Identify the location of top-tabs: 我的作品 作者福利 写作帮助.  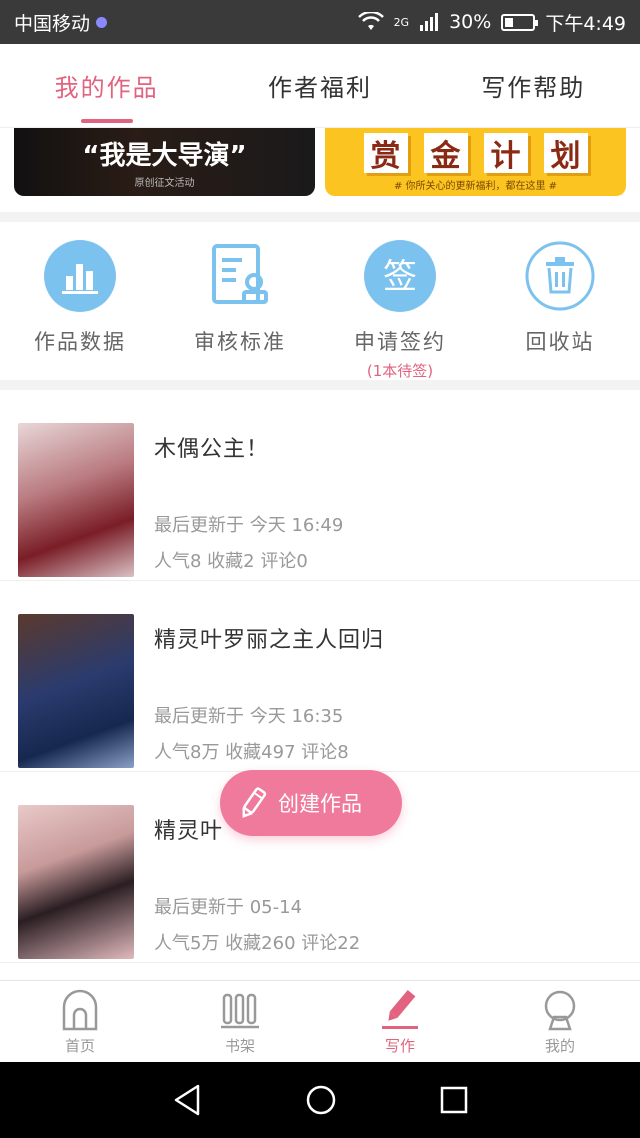
(320, 86).